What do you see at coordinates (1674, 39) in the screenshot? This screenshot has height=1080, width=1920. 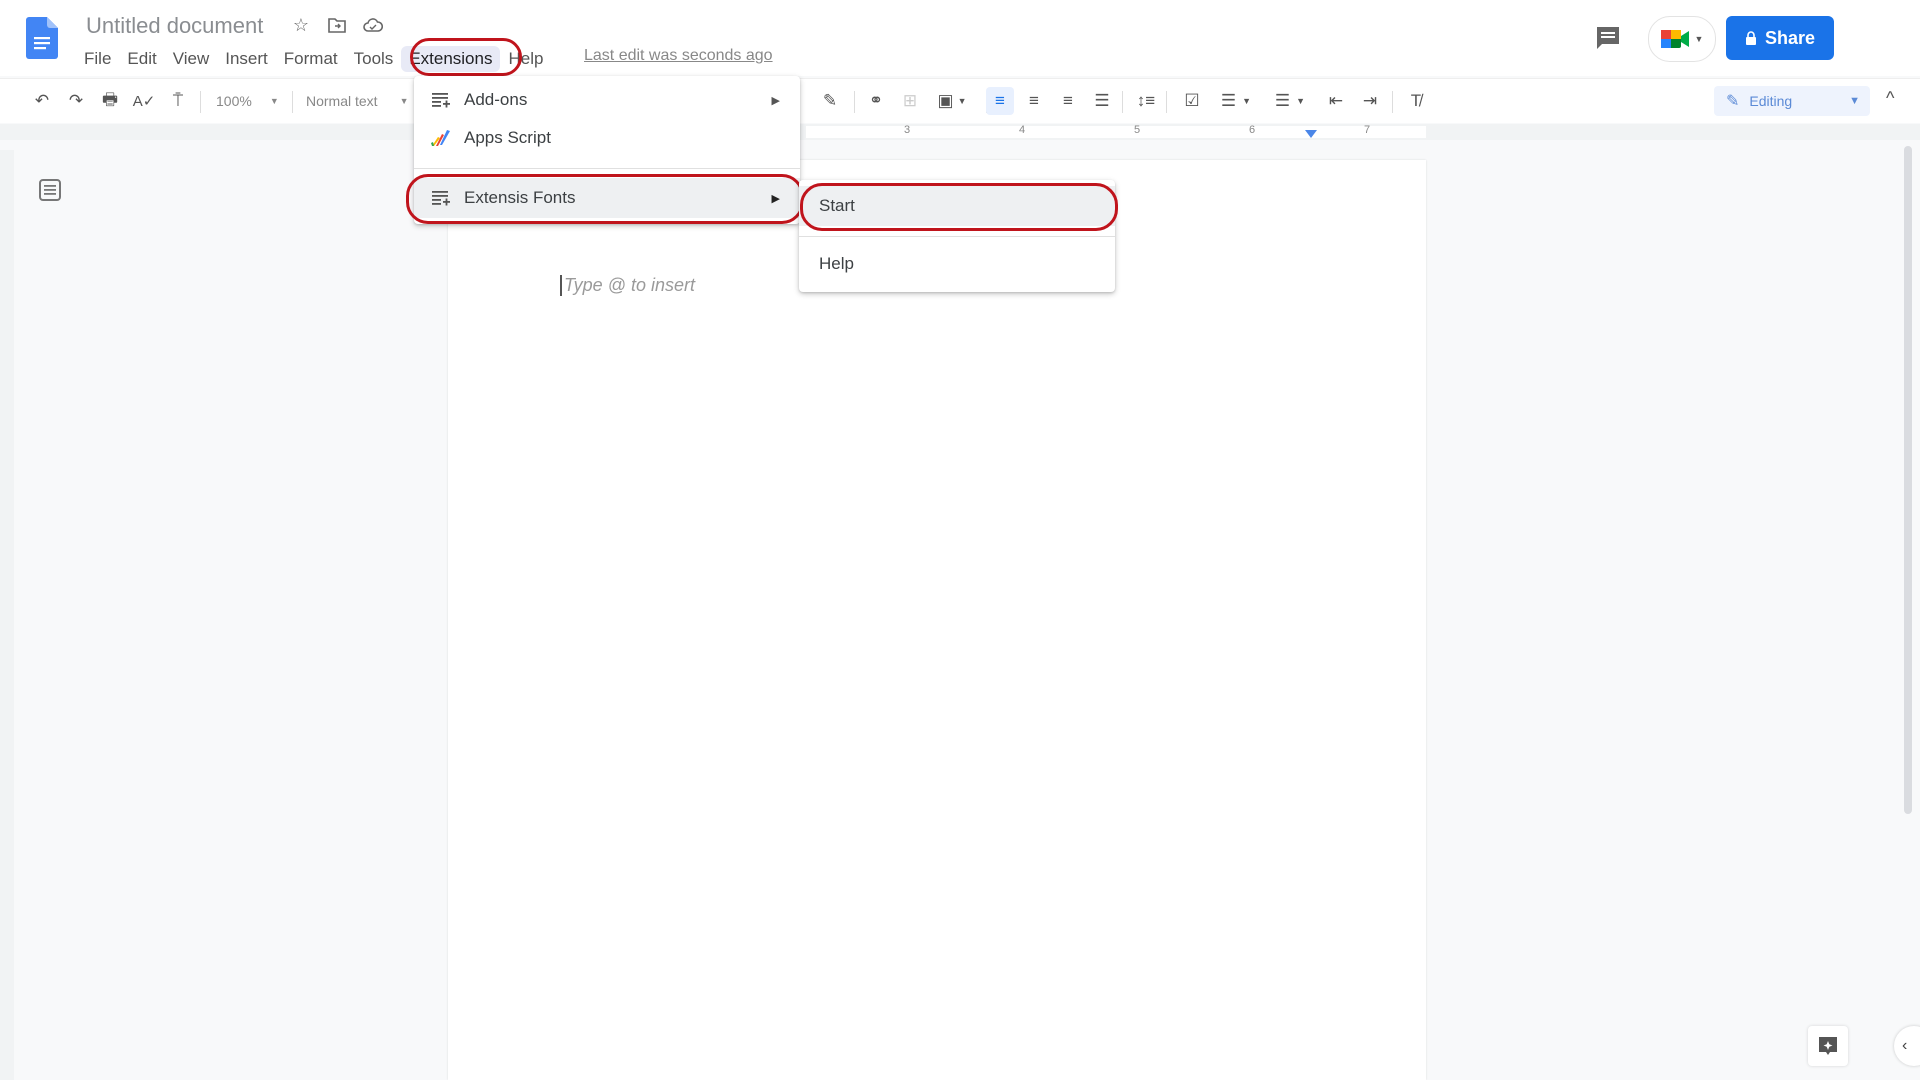 I see `meet-icon` at bounding box center [1674, 39].